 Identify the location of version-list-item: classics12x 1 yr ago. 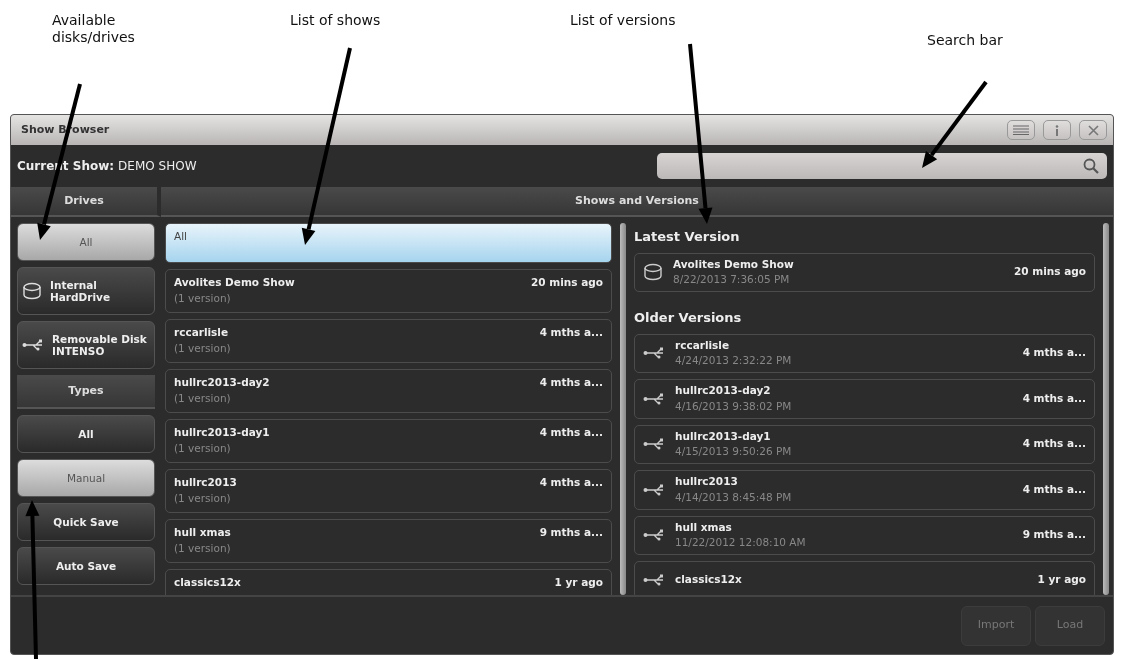
(864, 578).